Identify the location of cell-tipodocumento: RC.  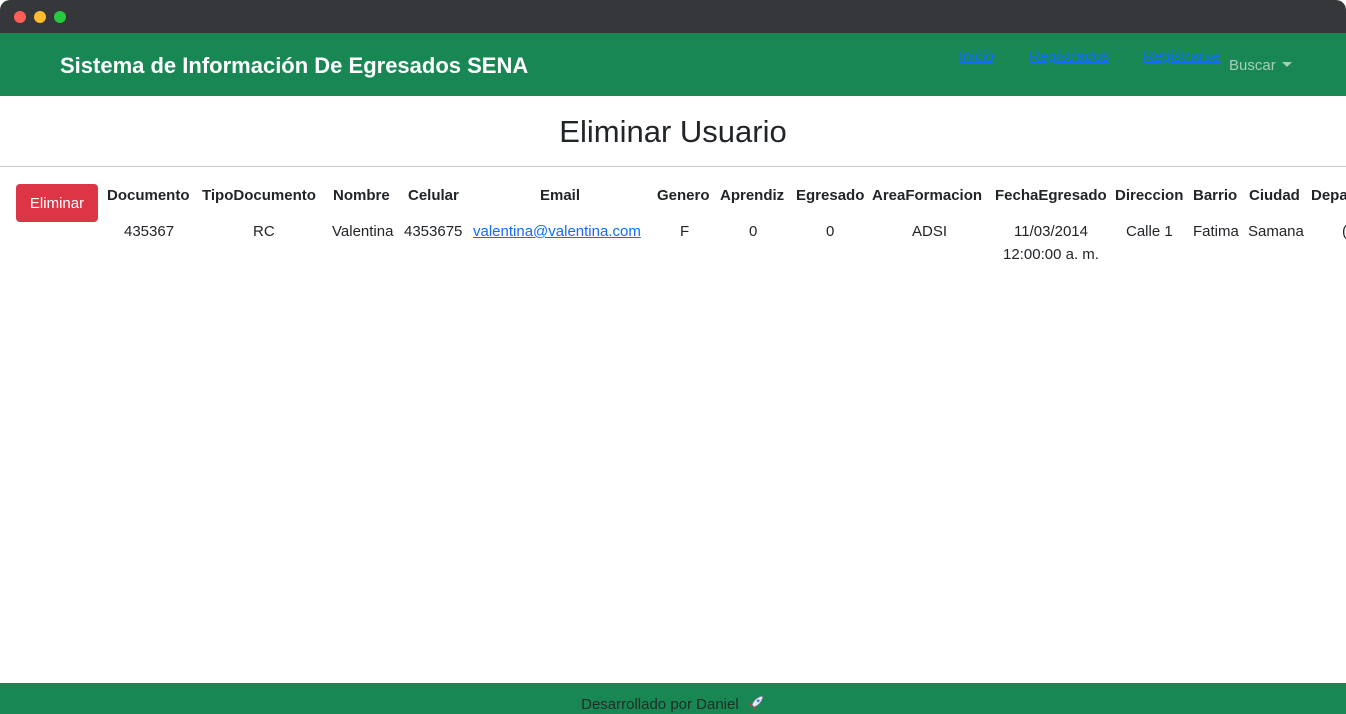
(264, 231).